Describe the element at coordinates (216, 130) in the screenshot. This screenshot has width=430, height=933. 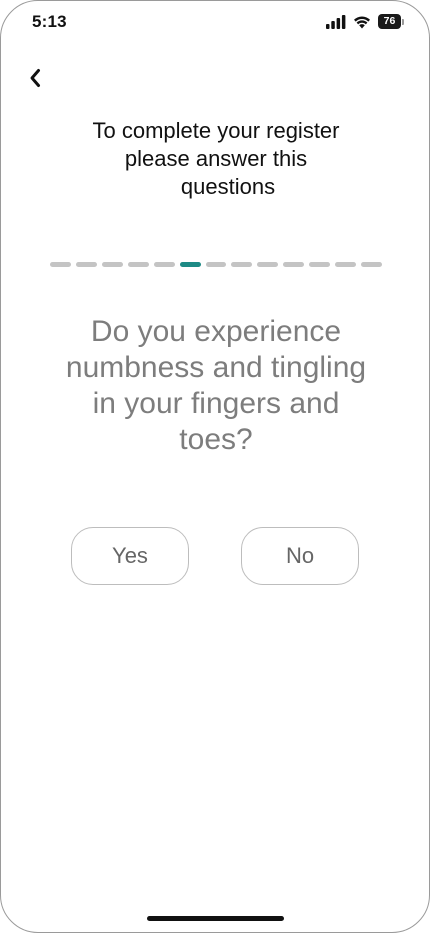
I see `heading-line-1: To complete your register` at that location.